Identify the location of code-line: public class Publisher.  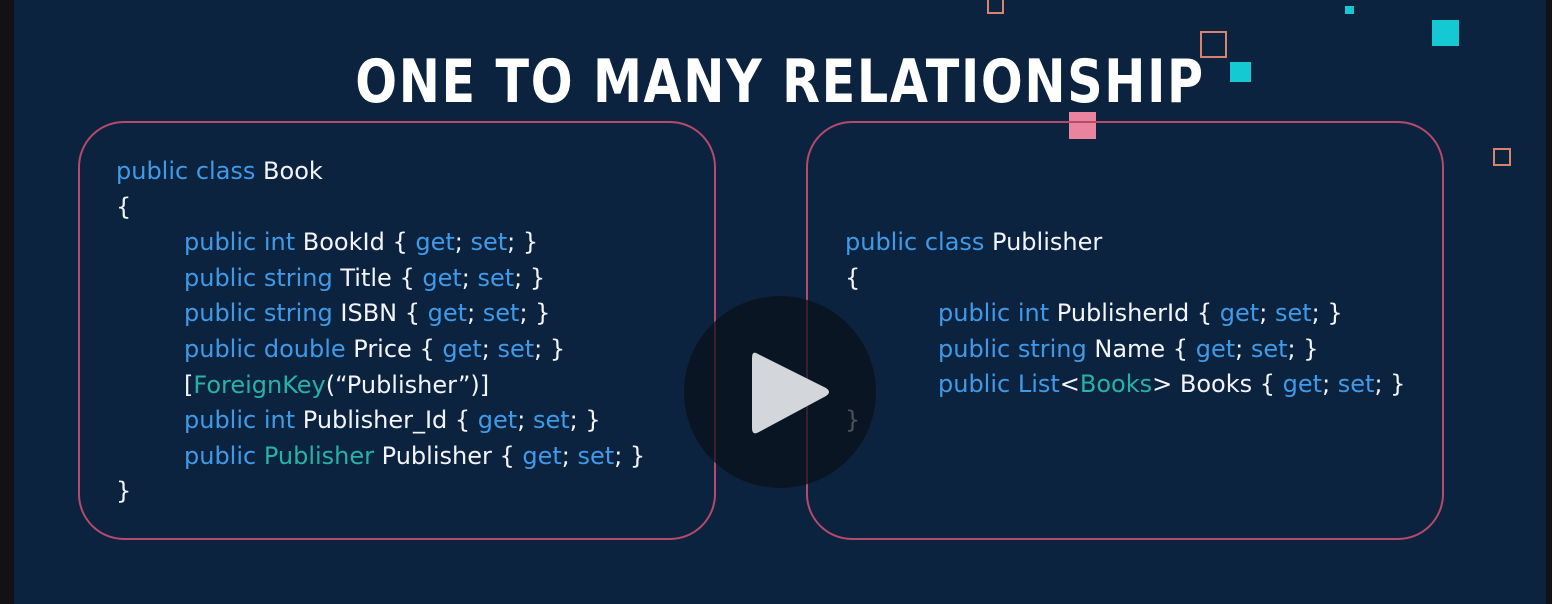
(973, 242).